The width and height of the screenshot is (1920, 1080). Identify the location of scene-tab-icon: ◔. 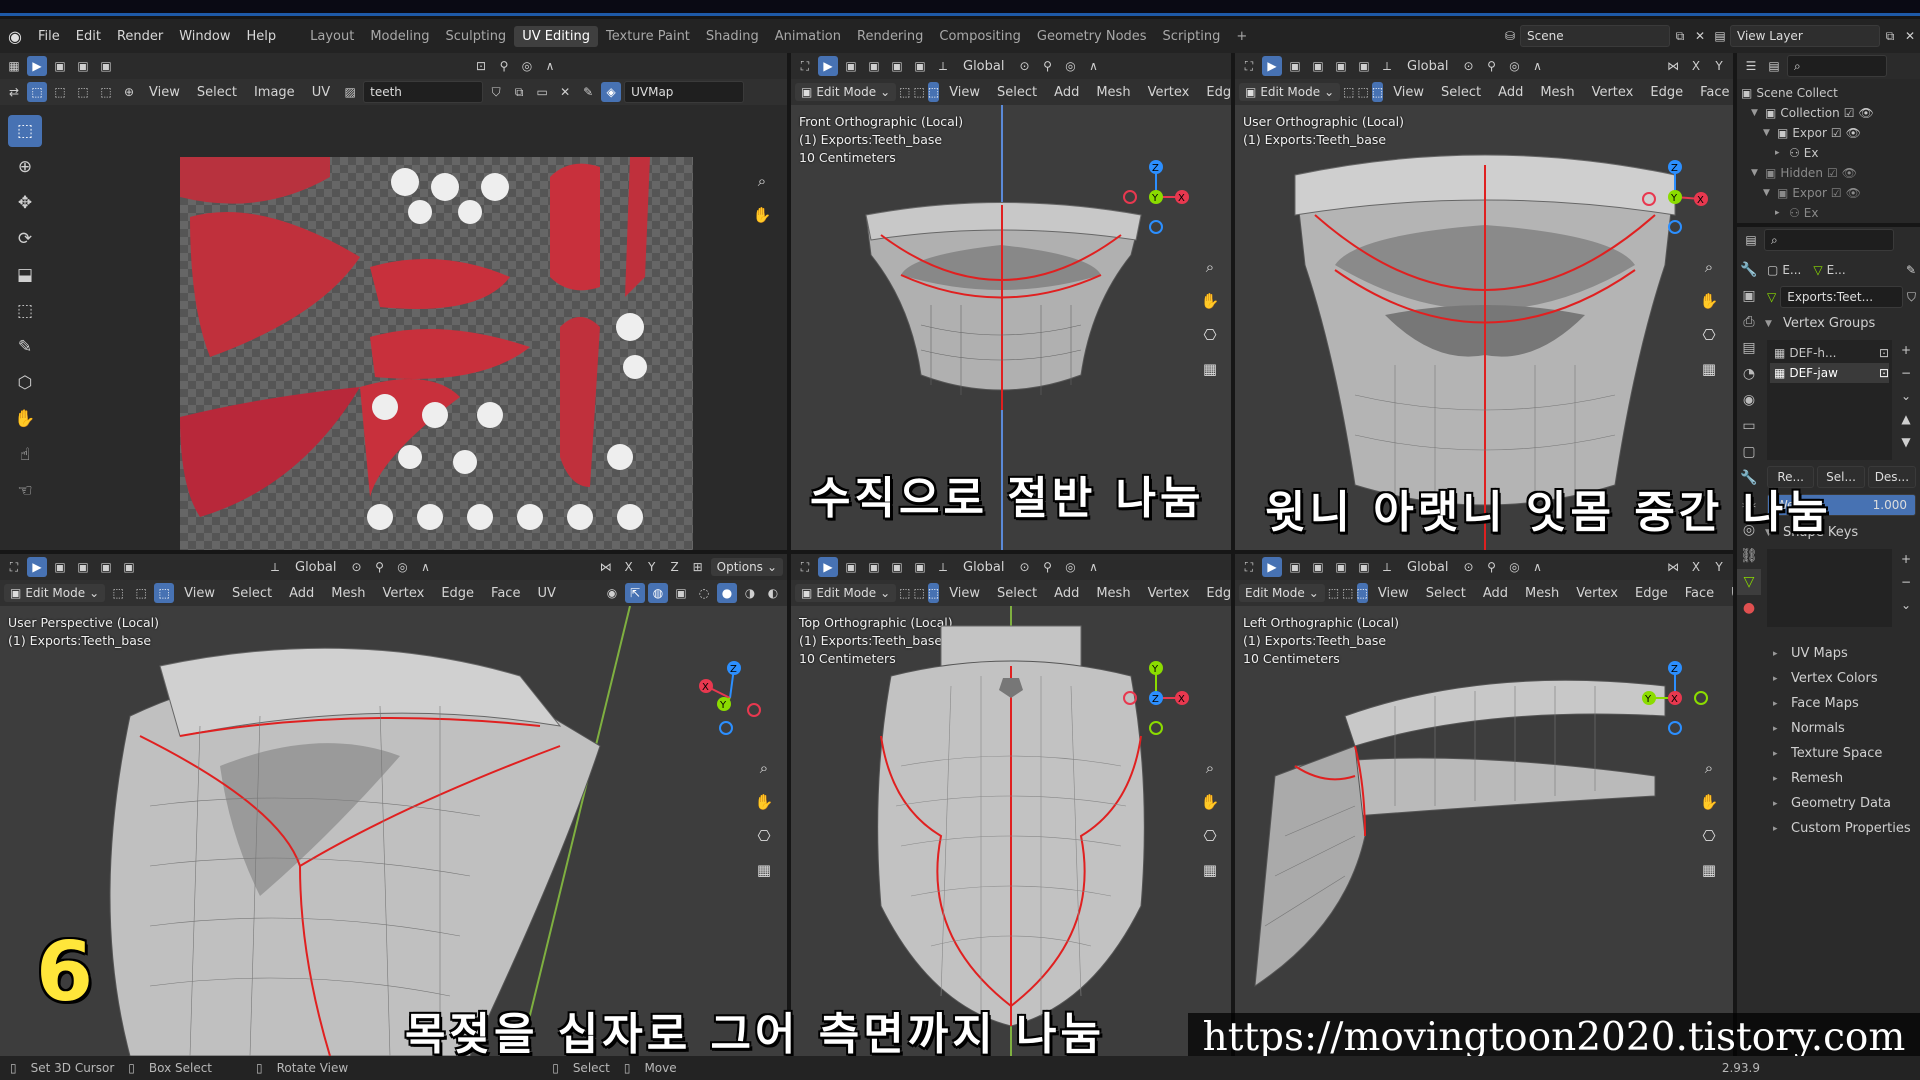
(1749, 374).